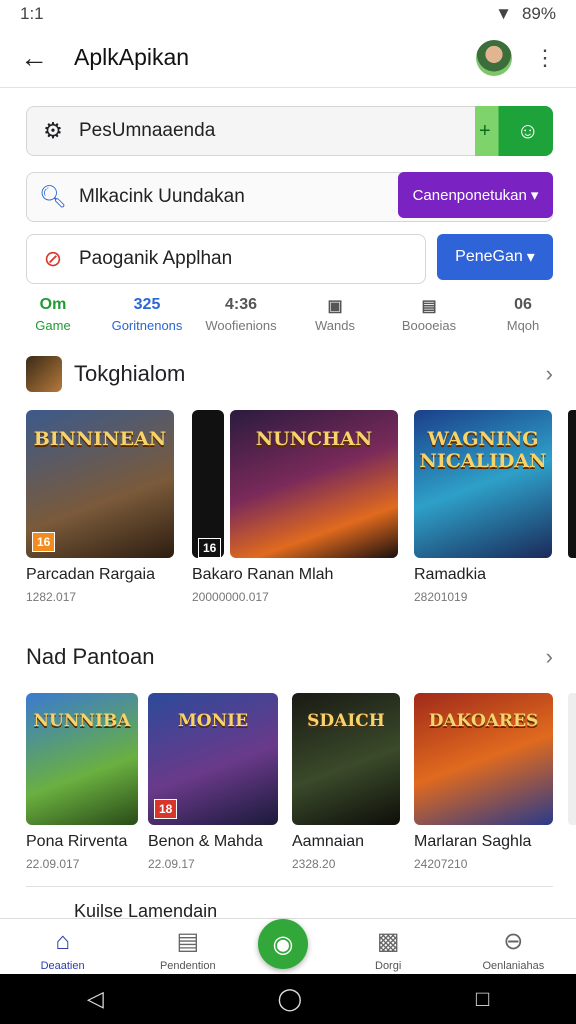 Image resolution: width=576 pixels, height=1024 pixels. Describe the element at coordinates (100, 439) in the screenshot. I see `game-art-title: BINNINEAN` at that location.